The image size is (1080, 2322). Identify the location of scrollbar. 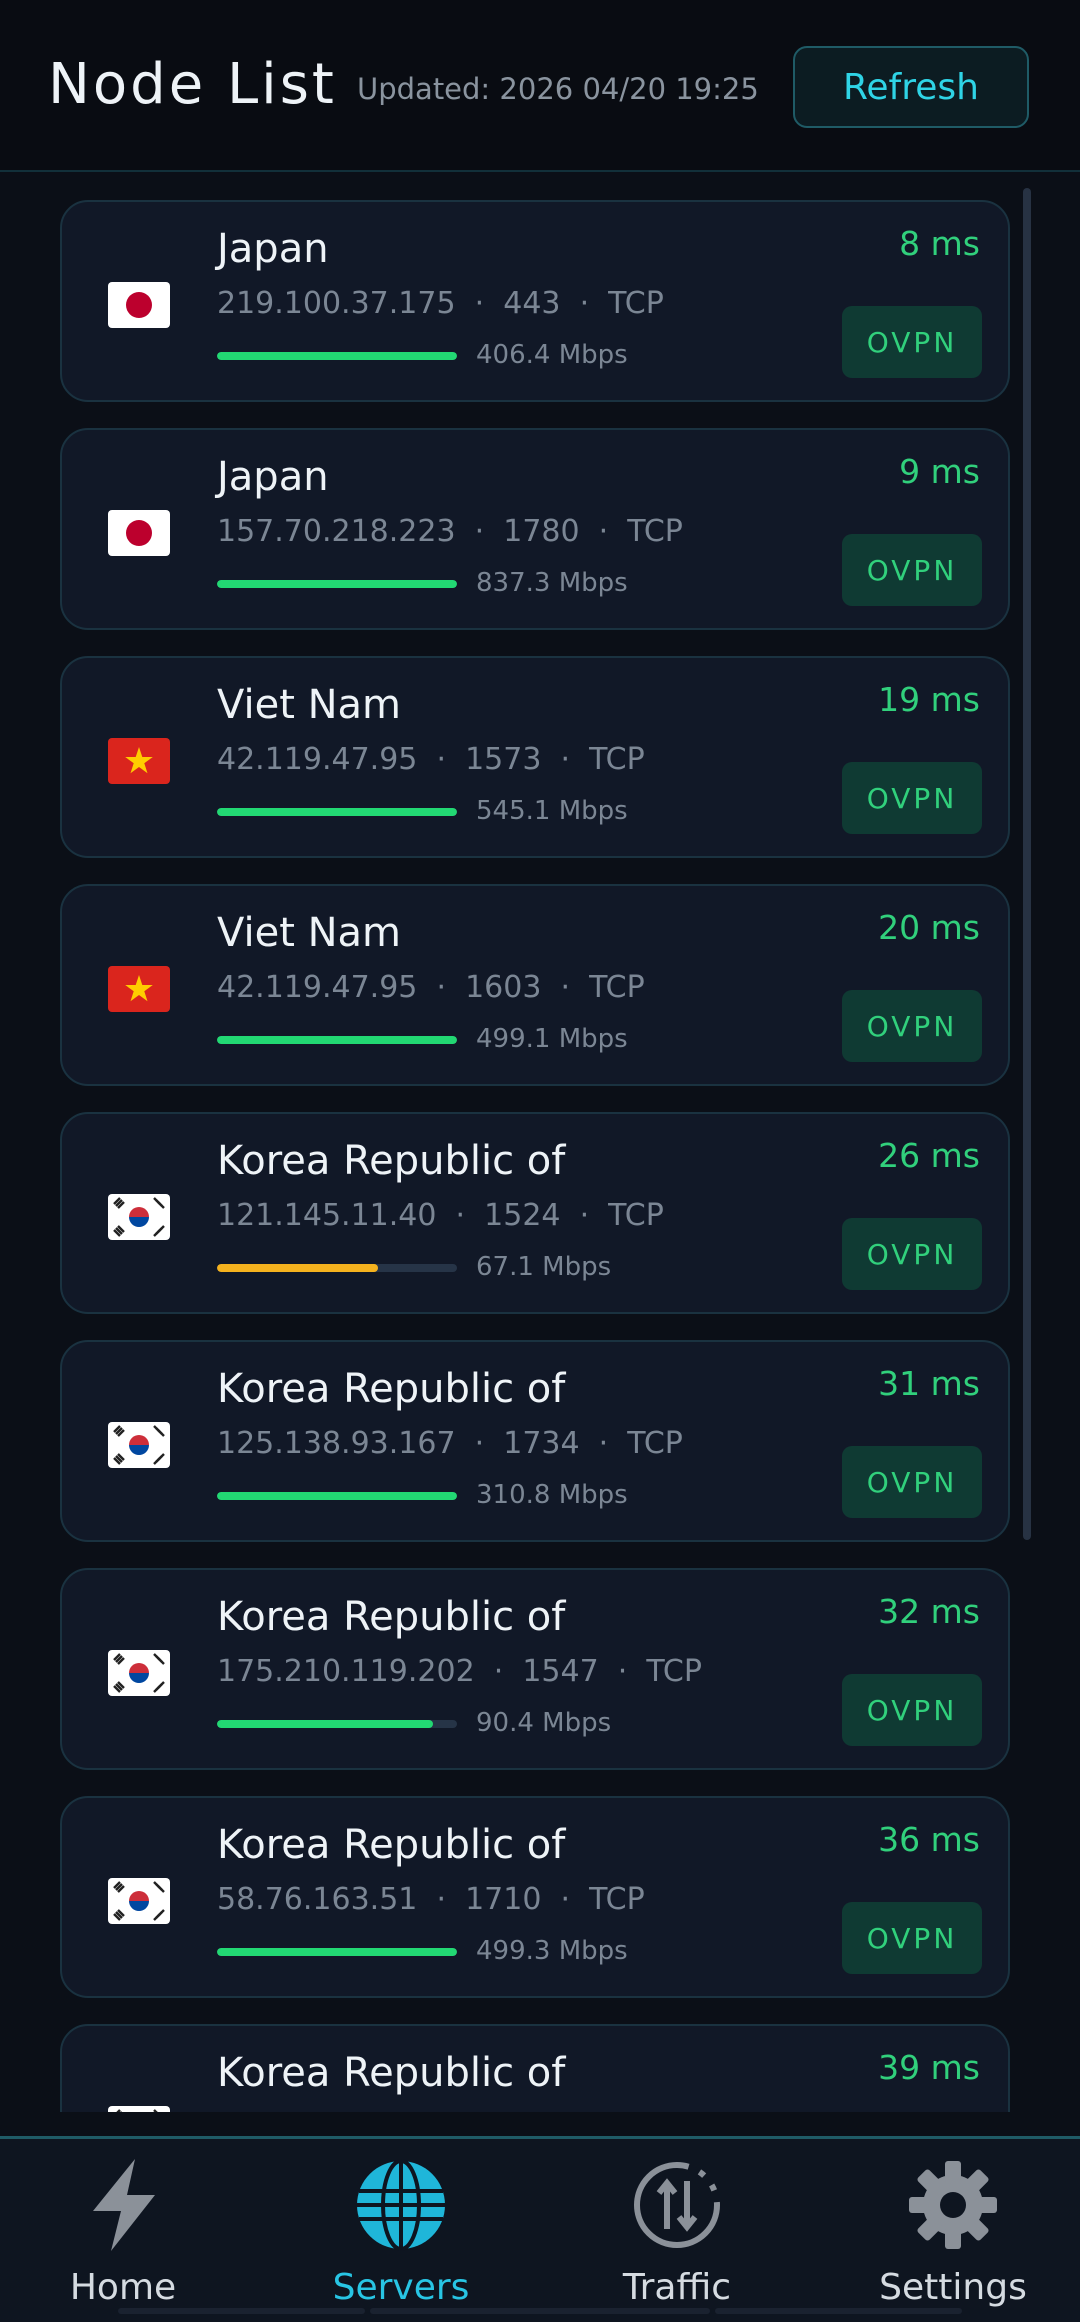
(1027, 864).